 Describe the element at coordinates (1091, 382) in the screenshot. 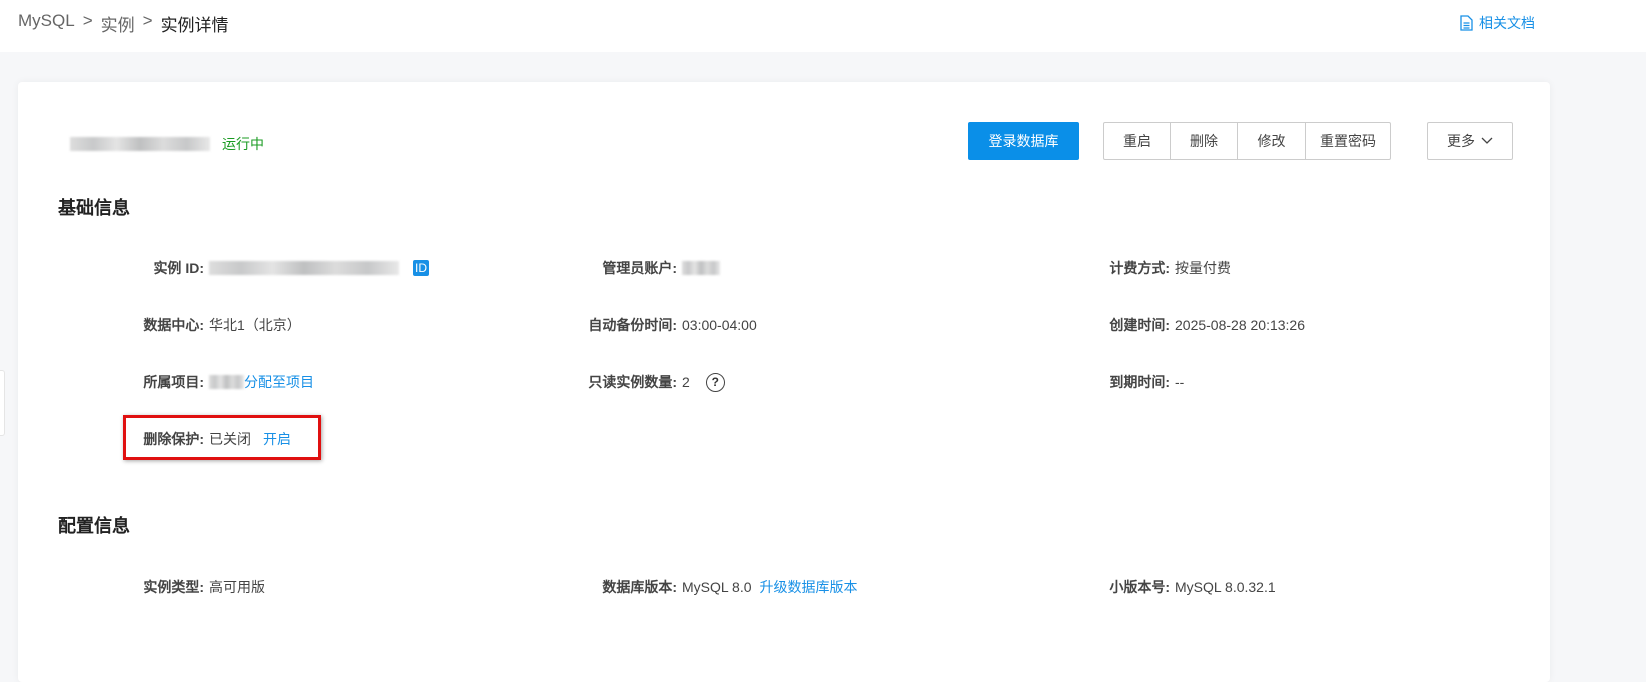

I see `field-expire-time: 到期时间: --` at that location.